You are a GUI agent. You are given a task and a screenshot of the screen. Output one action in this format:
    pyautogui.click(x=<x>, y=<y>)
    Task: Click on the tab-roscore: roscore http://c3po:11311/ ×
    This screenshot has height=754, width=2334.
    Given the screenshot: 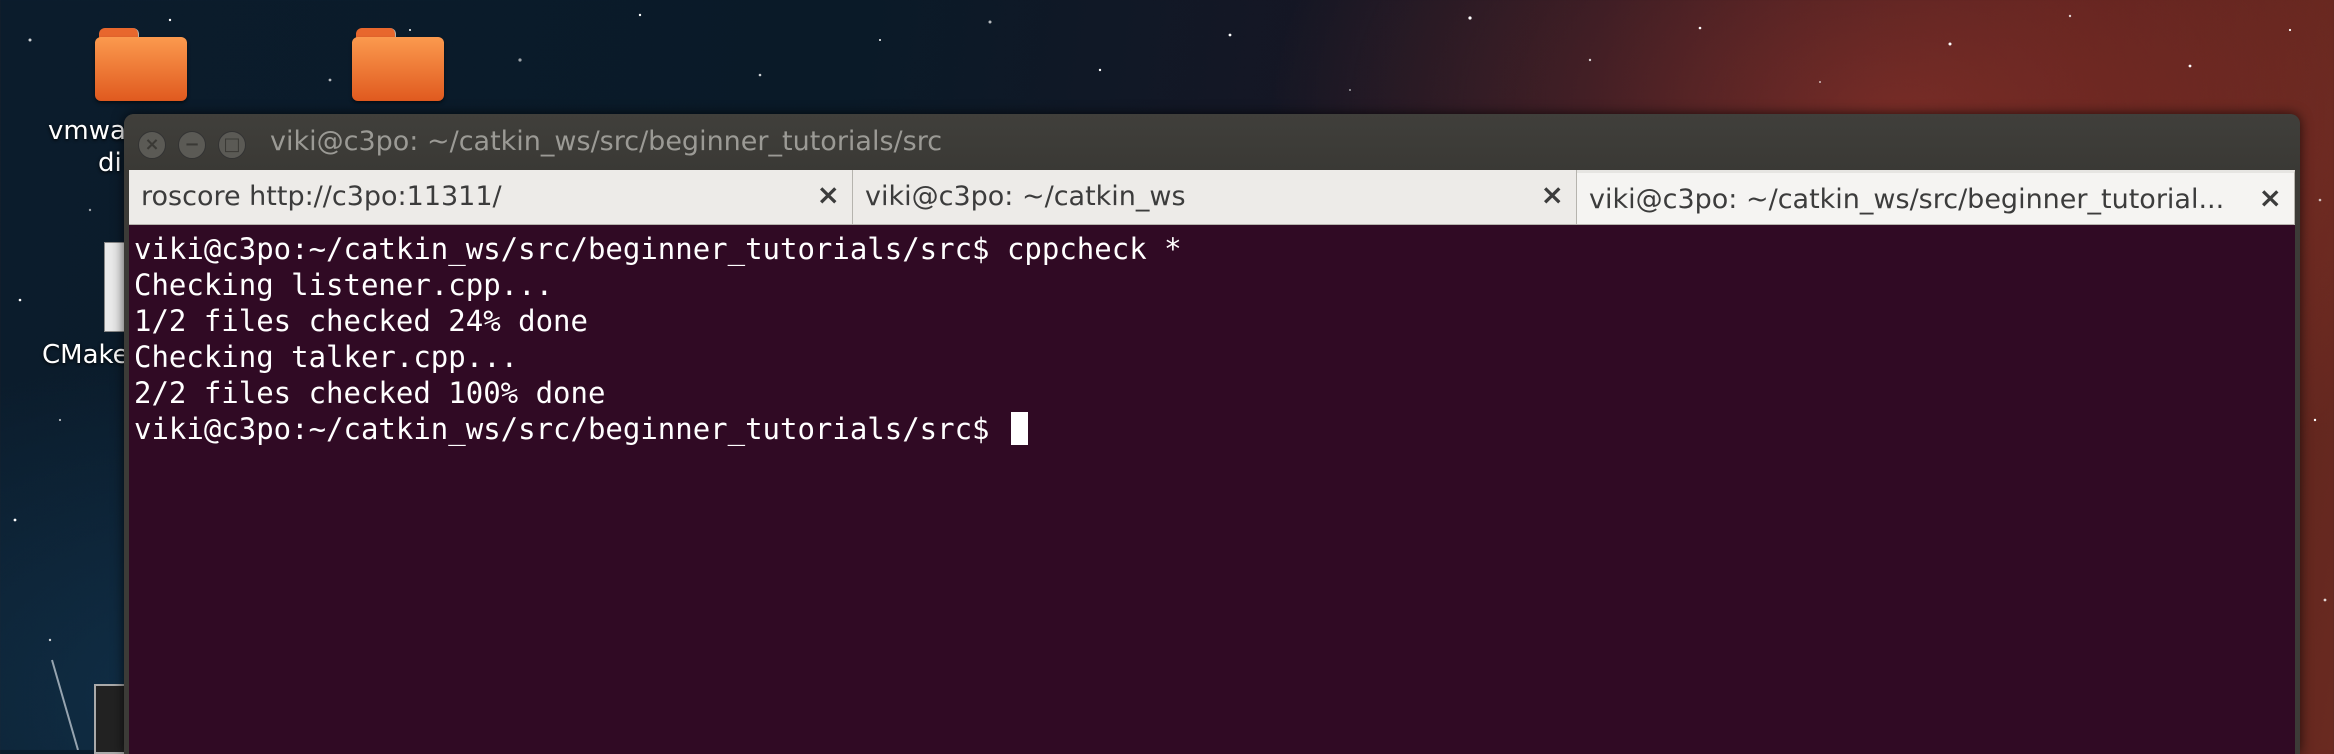 What is the action you would take?
    pyautogui.click(x=491, y=197)
    